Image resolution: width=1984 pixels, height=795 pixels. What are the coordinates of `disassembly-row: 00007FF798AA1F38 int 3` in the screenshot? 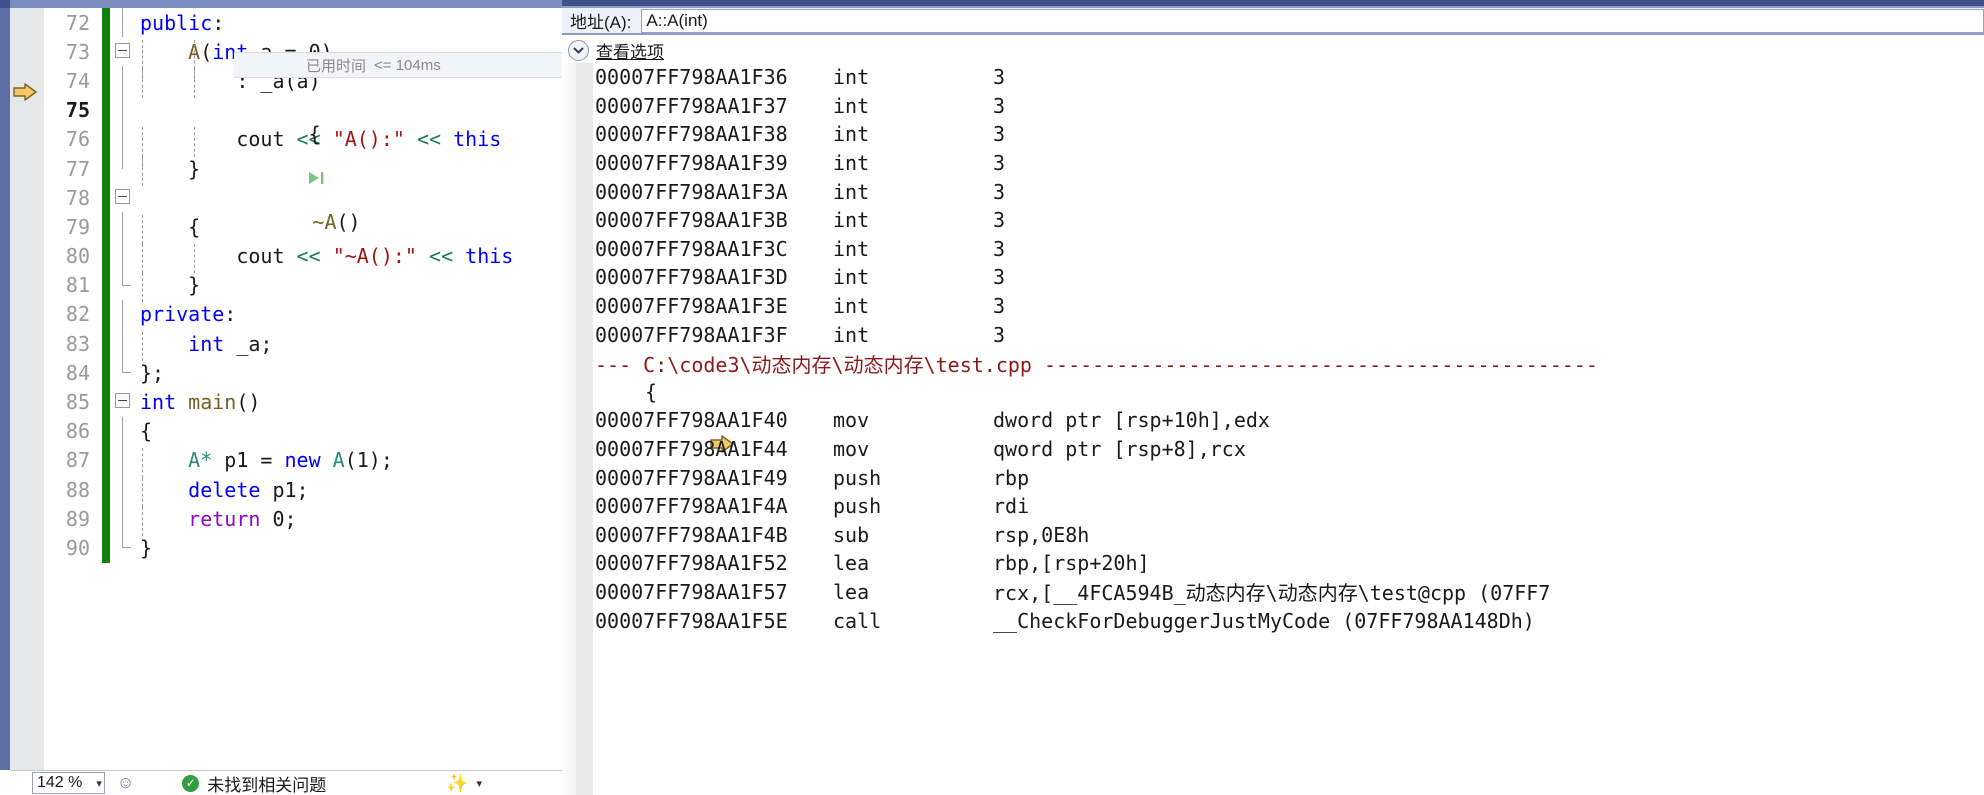 It's located at (1288, 134).